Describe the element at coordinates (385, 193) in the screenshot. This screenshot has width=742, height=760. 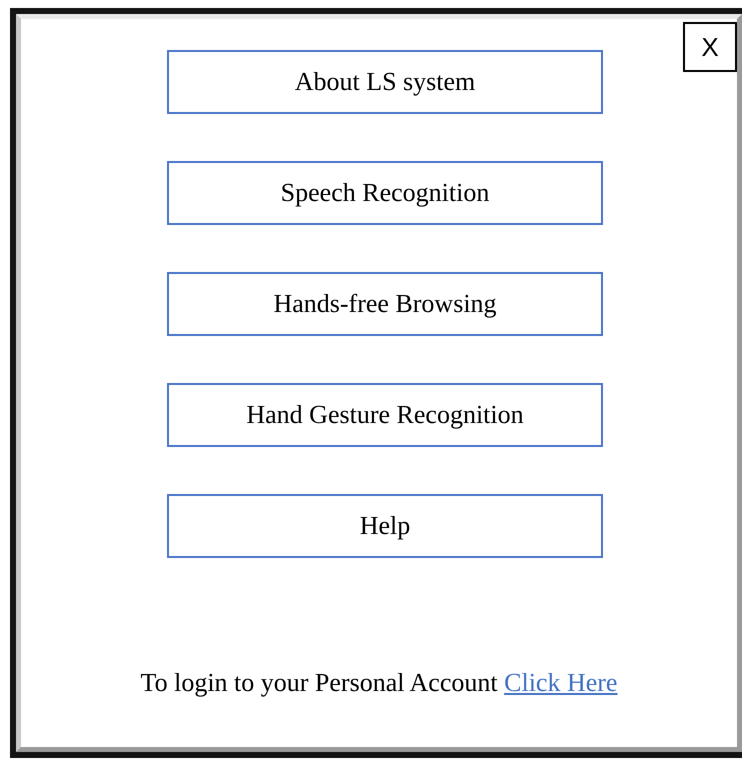
I see `menu-button: Speech Recognition` at that location.